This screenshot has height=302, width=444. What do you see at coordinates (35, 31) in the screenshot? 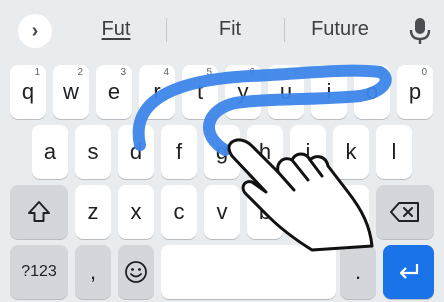
I see `chevron-right-icon: ›` at bounding box center [35, 31].